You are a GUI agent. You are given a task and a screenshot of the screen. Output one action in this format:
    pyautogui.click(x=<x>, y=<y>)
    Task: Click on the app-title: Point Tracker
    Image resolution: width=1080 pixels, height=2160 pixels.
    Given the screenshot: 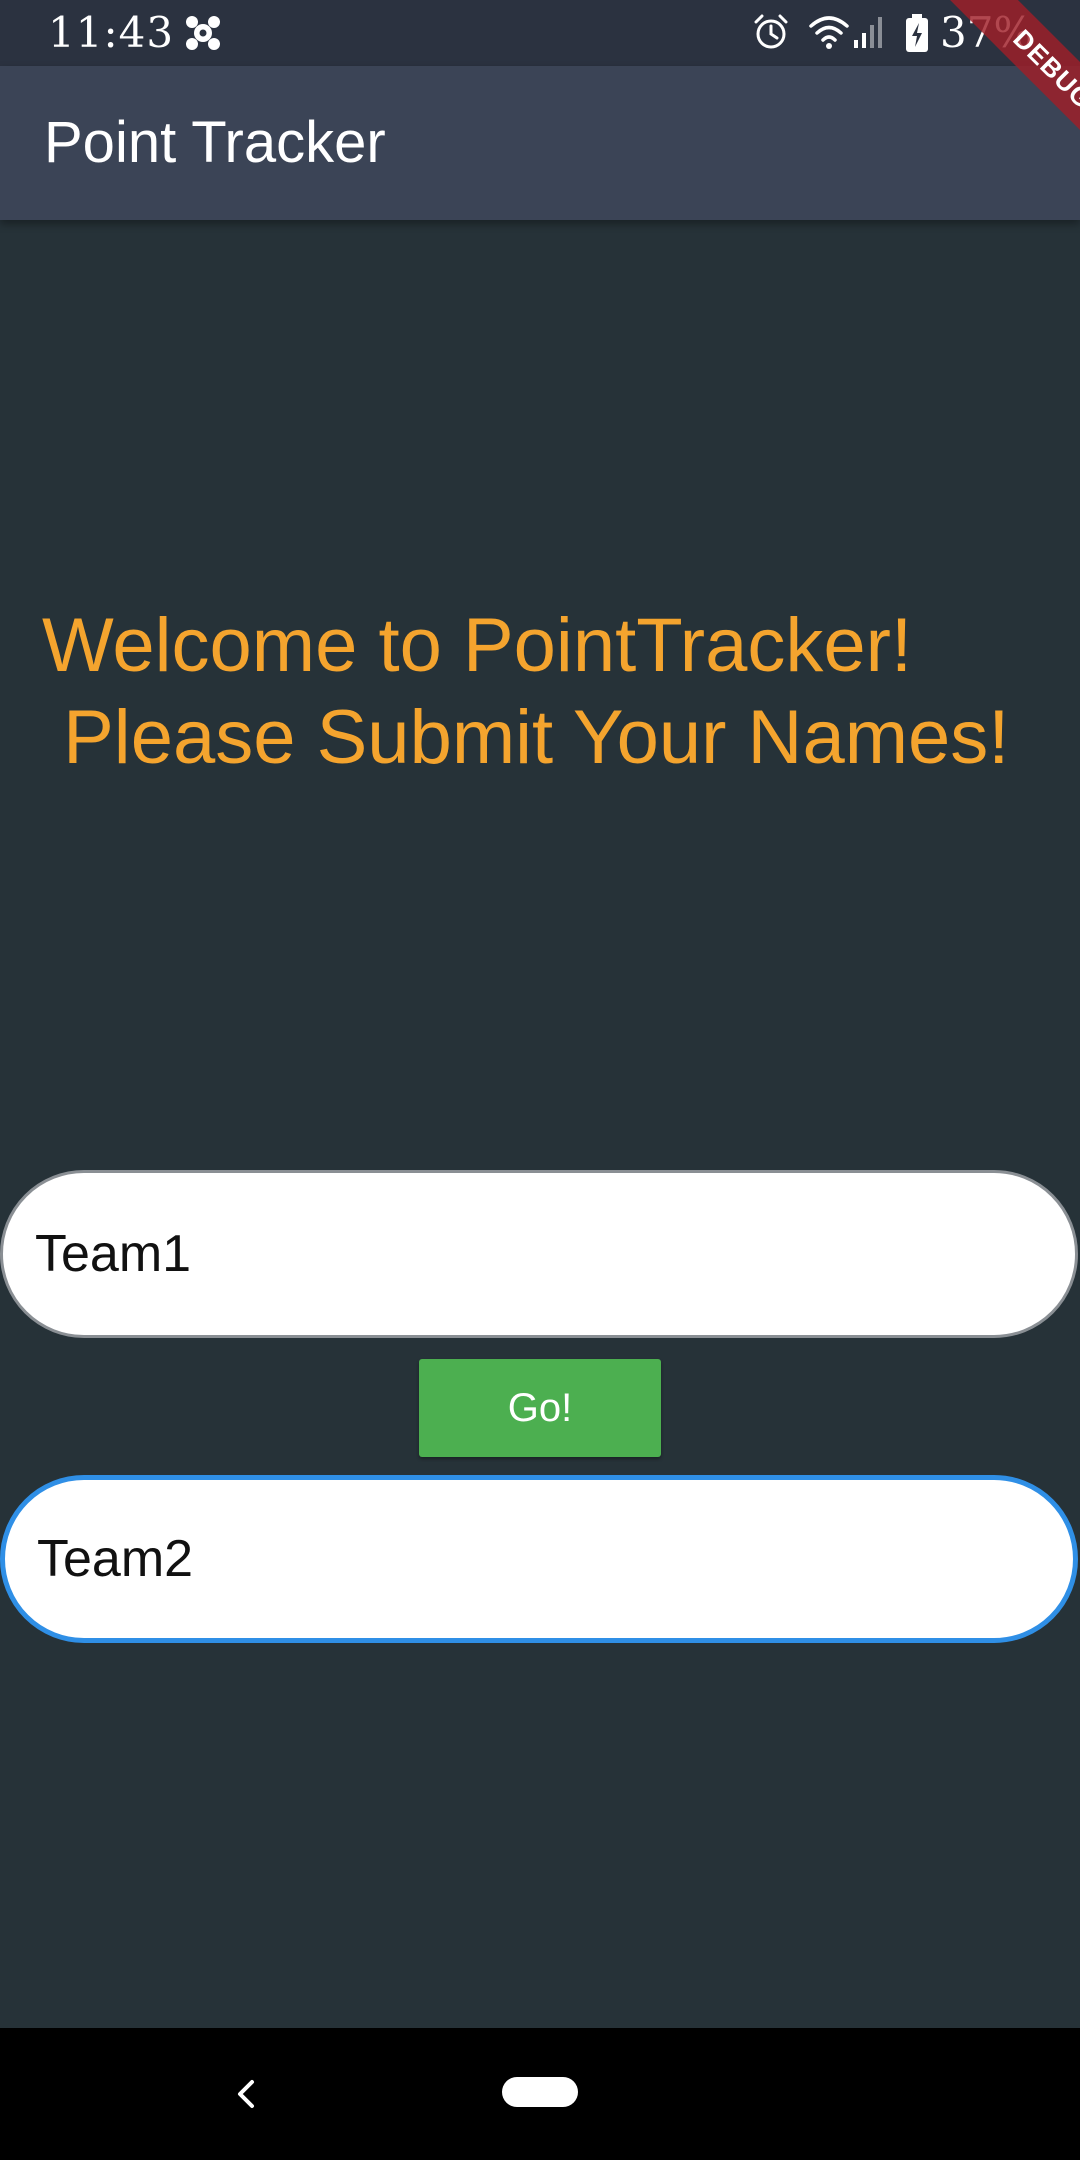 What is the action you would take?
    pyautogui.click(x=215, y=142)
    